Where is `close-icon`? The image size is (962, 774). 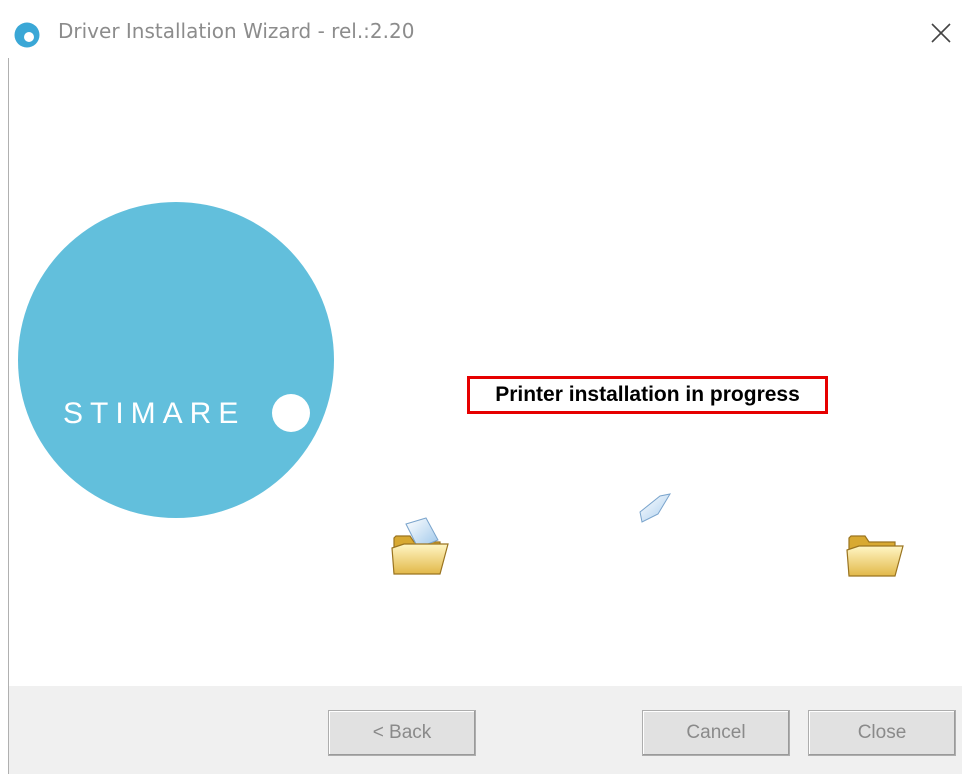 close-icon is located at coordinates (941, 33).